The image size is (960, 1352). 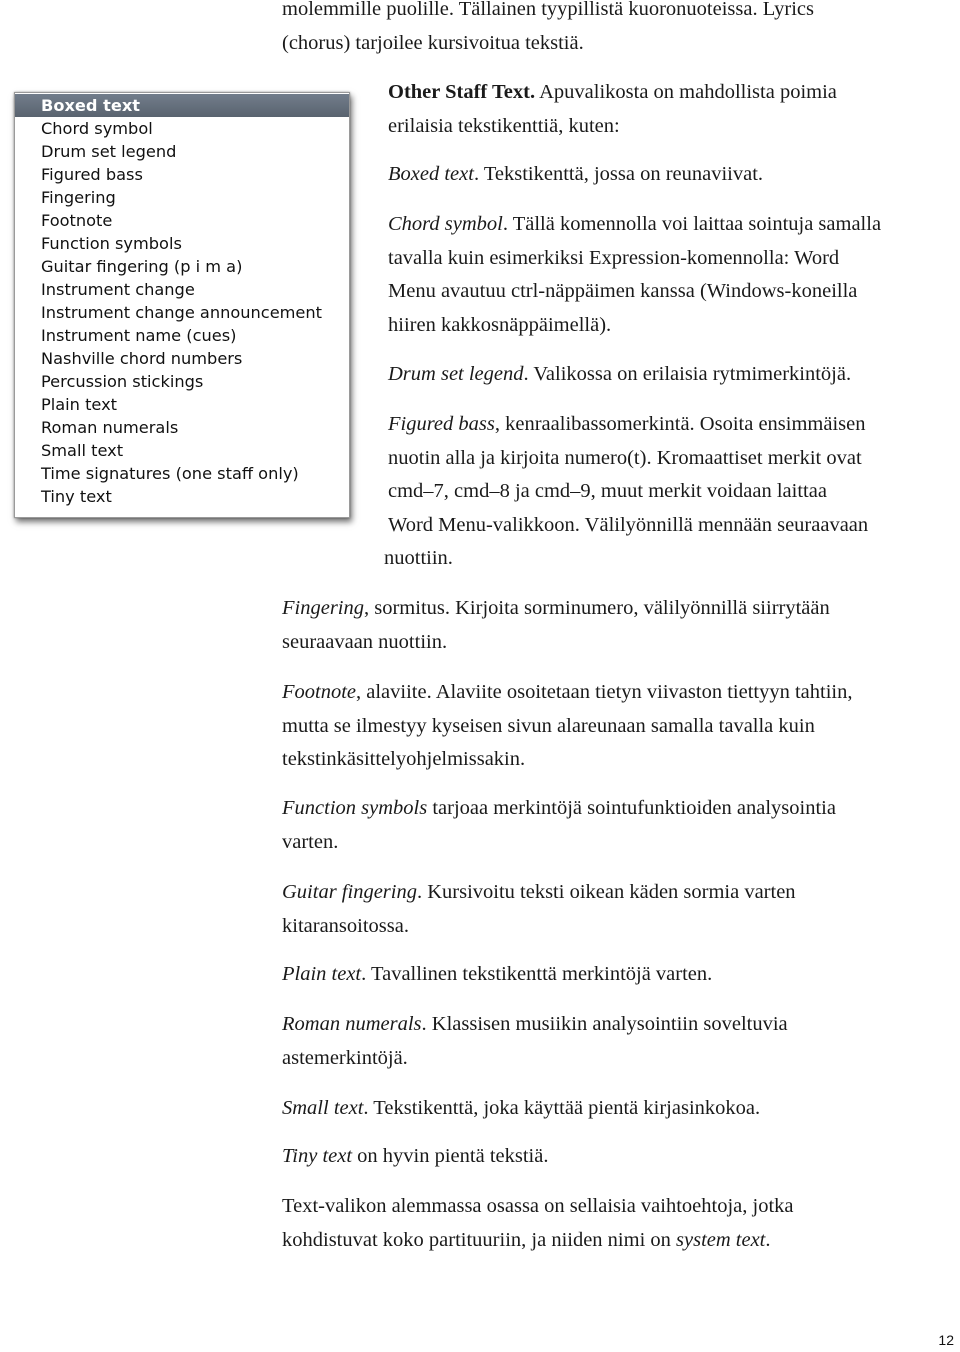 What do you see at coordinates (618, 174) in the screenshot?
I see `boxed-text-desc: . Tekstikenttä, jossa on reunaviivat.` at bounding box center [618, 174].